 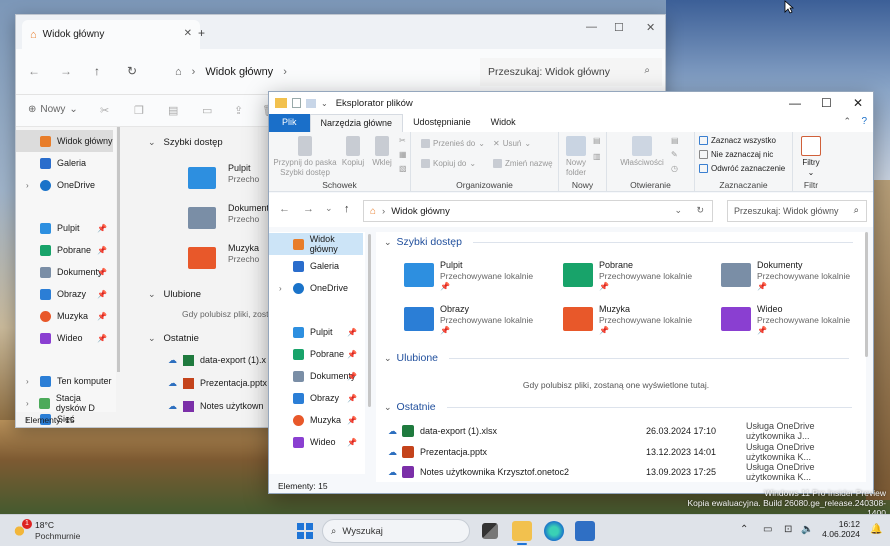 What do you see at coordinates (173, 338) in the screenshot?
I see `back-section-recent: ⌄ Ostatnie` at bounding box center [173, 338].